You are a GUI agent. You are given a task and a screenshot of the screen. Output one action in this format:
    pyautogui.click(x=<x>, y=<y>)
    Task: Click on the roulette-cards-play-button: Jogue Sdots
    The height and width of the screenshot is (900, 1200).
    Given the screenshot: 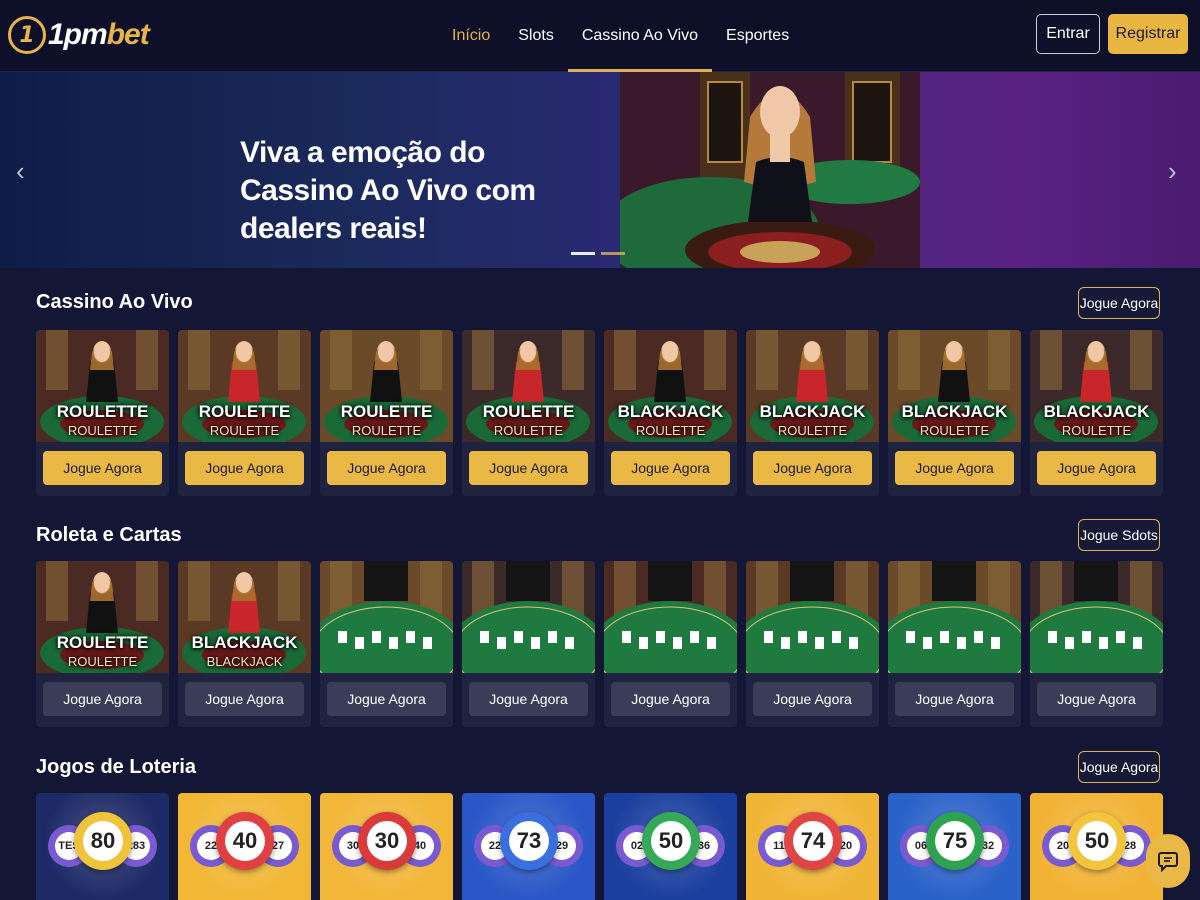 What is the action you would take?
    pyautogui.click(x=1119, y=535)
    